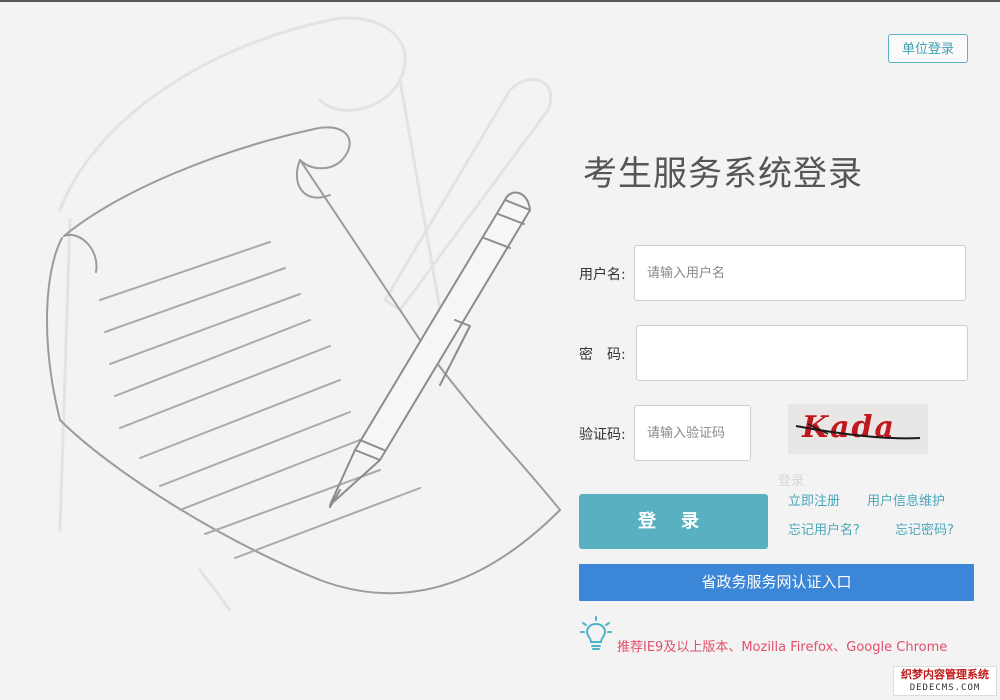 Image resolution: width=1000 pixels, height=700 pixels. Describe the element at coordinates (802, 353) in the screenshot. I see `password-input` at that location.